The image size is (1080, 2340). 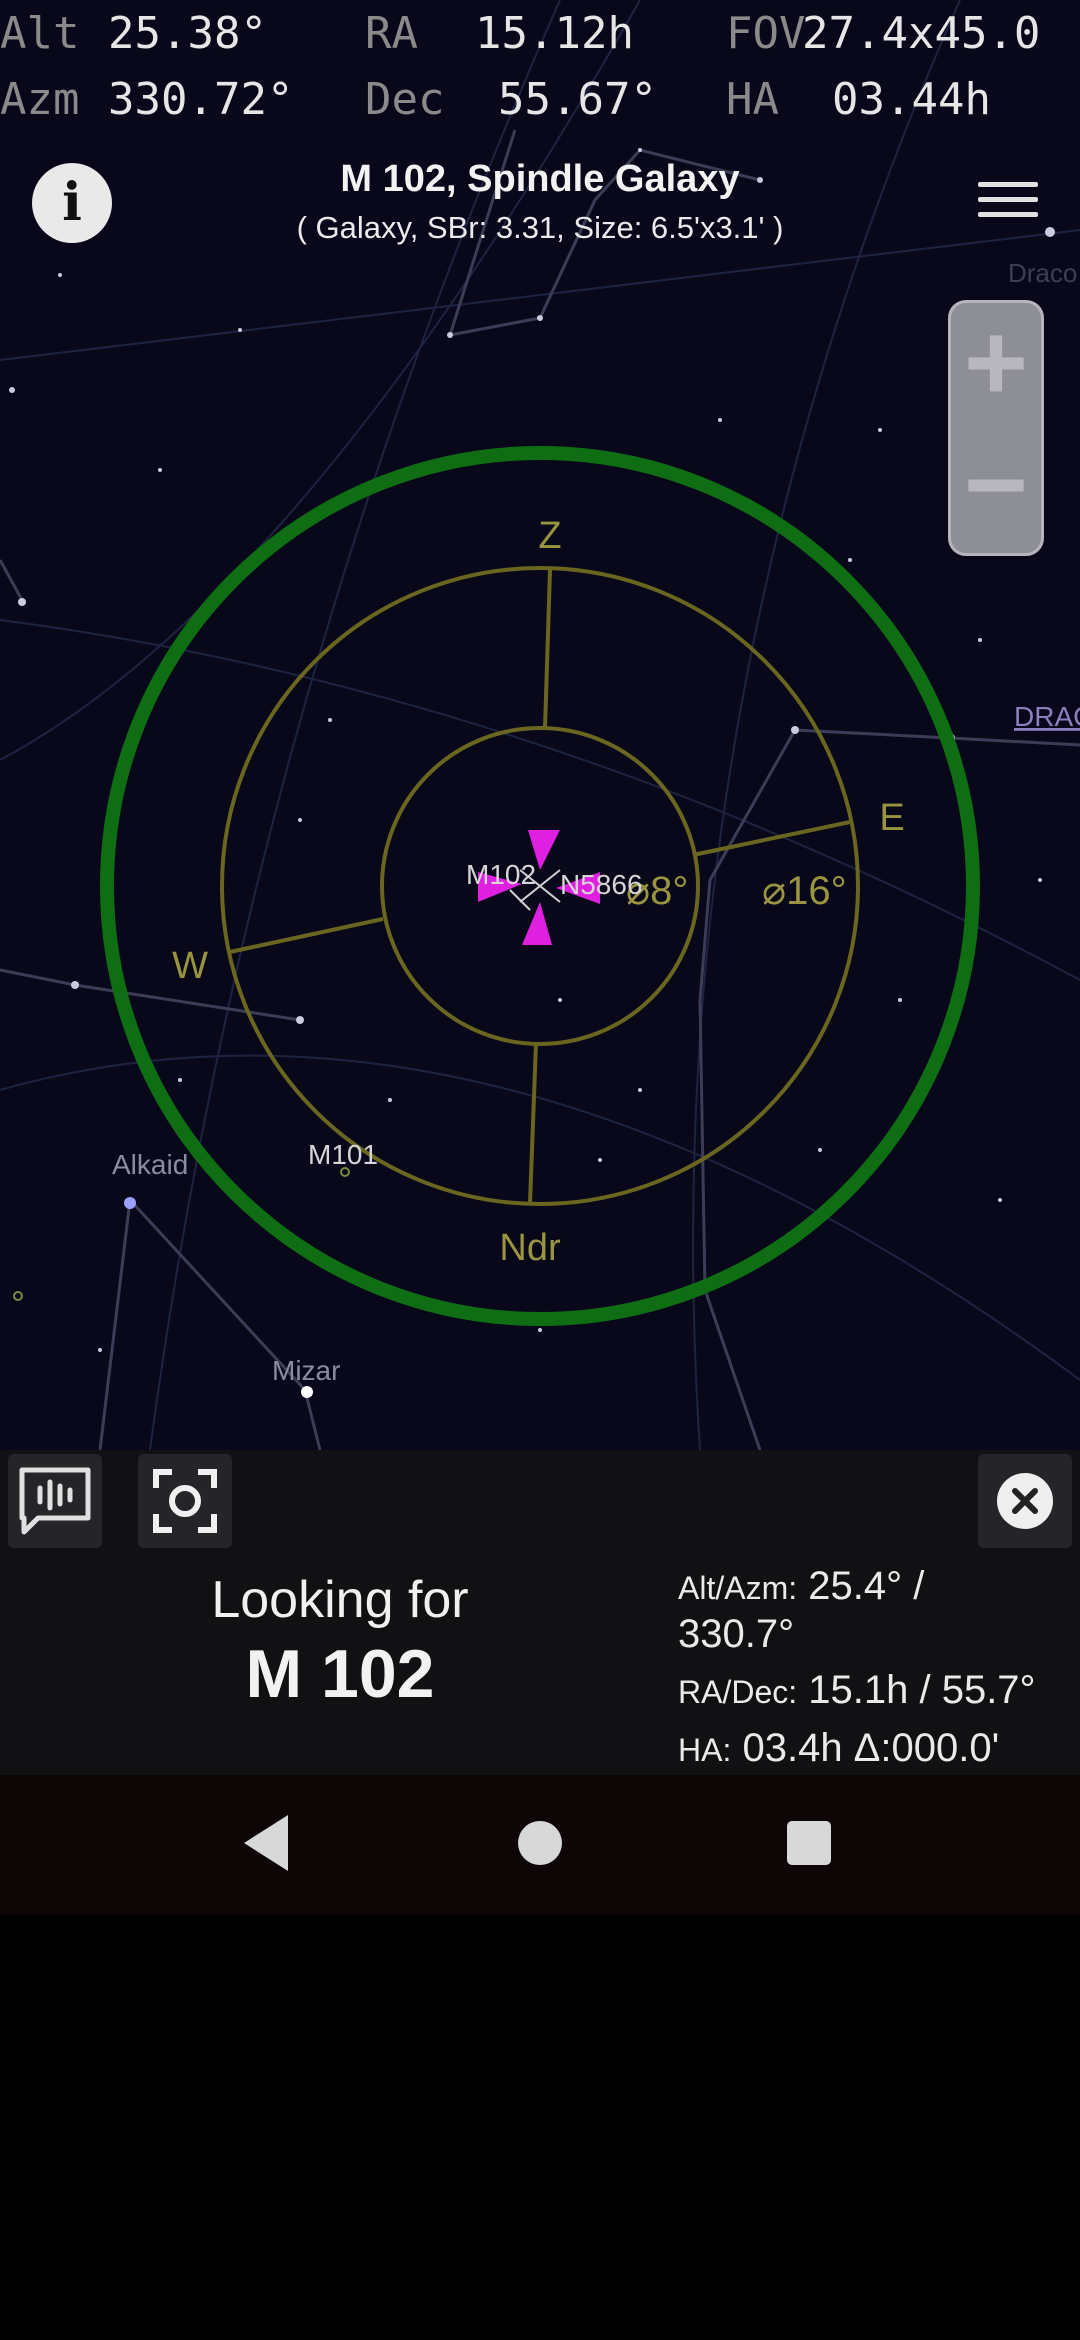 I want to click on altazm-label: Alt/Azm:, so click(x=738, y=1588).